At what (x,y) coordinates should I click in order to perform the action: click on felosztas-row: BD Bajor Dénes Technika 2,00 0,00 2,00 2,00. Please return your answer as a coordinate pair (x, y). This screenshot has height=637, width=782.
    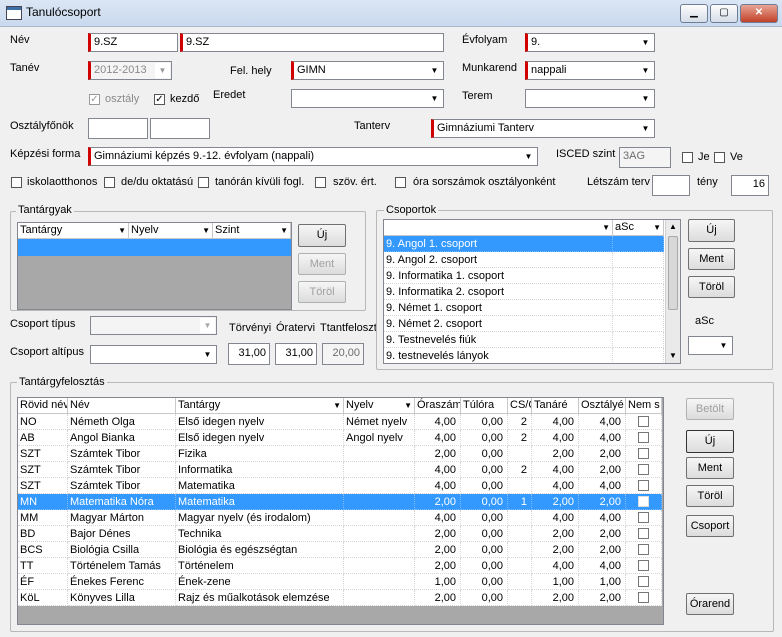
    Looking at the image, I should click on (340, 534).